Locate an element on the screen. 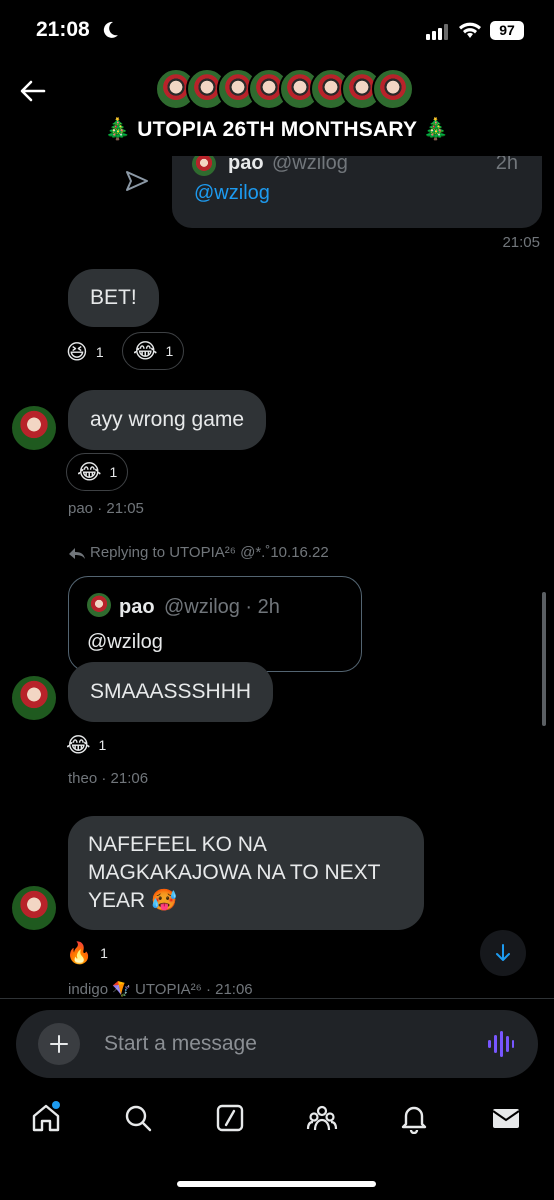  battery-indicator: 97 is located at coordinates (507, 30).